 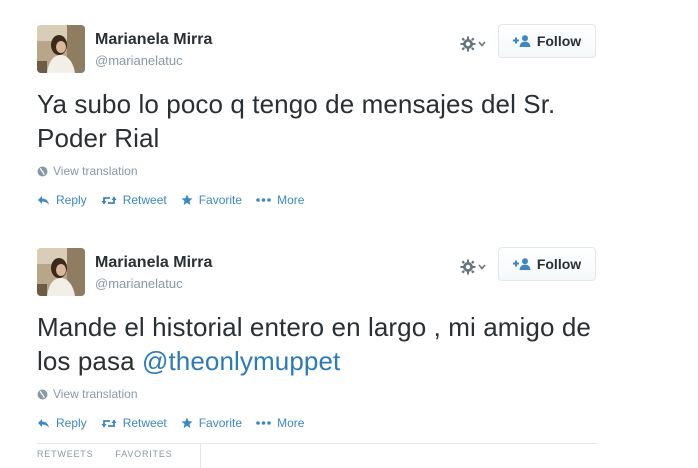 What do you see at coordinates (104, 454) in the screenshot?
I see `tweet-stats: RETWEETS FAVORITES` at bounding box center [104, 454].